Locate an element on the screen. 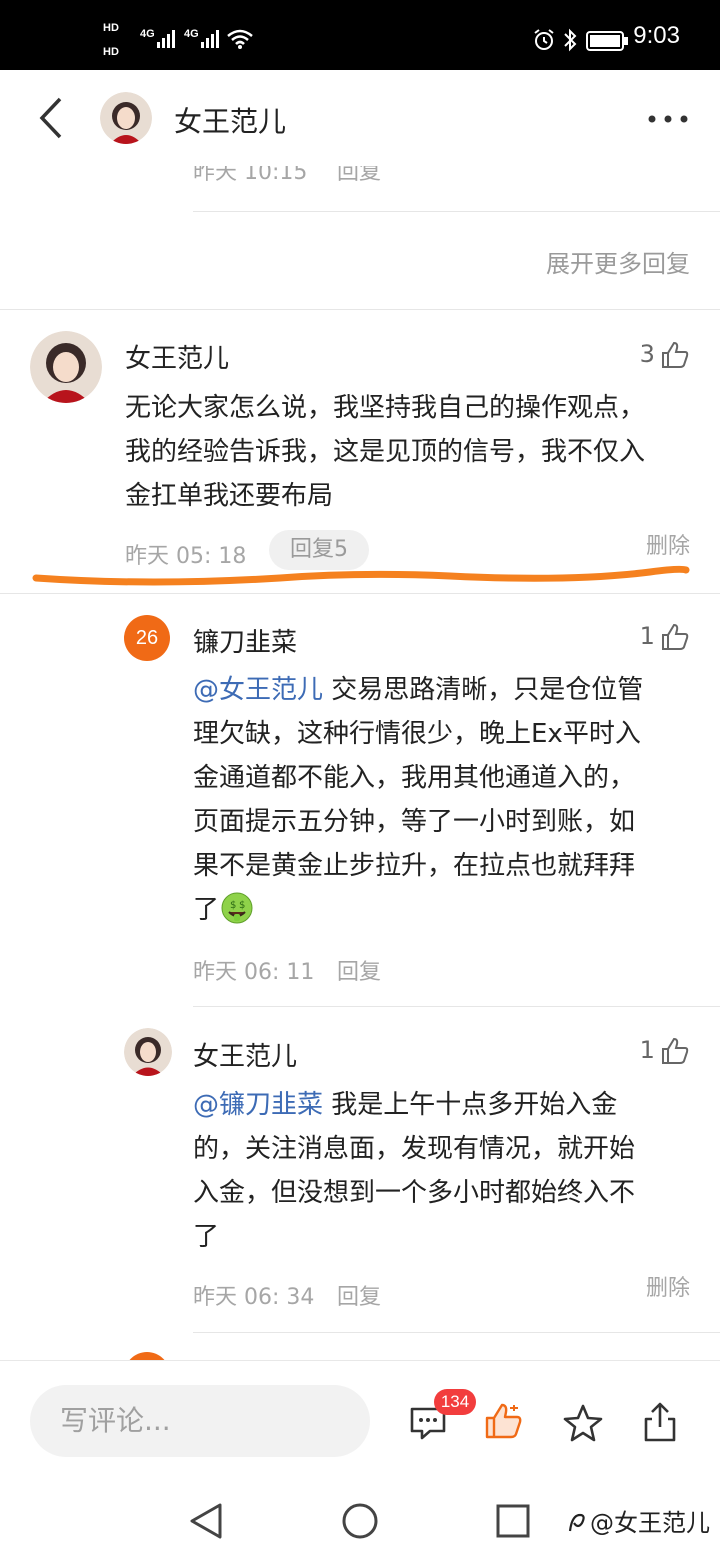 The image size is (720, 1560). reply-time: 昨天 06: 11 is located at coordinates (254, 972).